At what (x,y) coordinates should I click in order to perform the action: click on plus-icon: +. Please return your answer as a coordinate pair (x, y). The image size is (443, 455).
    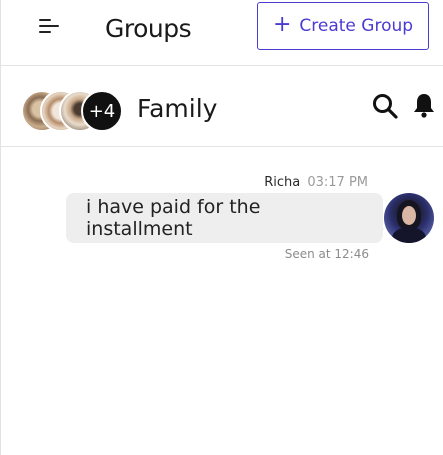
    Looking at the image, I should click on (282, 24).